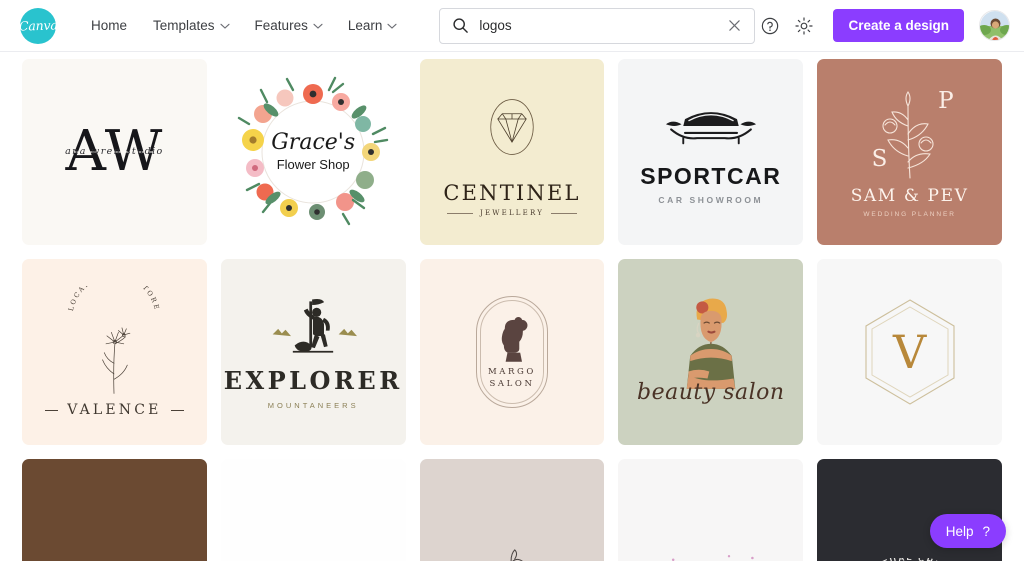 The width and height of the screenshot is (1024, 561). I want to click on template-card-margo-salon: MARGO SALON, so click(512, 352).